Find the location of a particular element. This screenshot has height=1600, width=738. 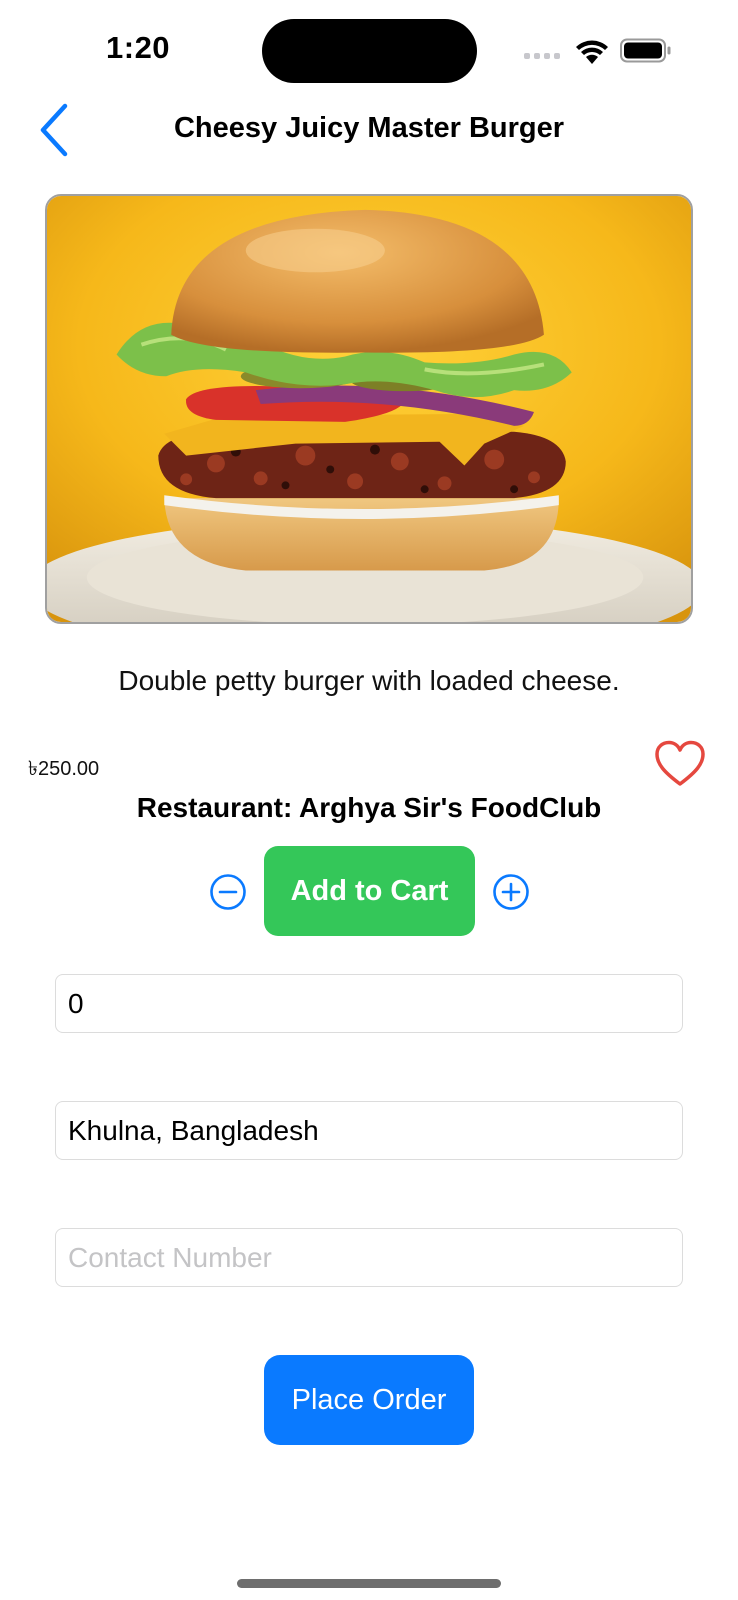

heart-icon is located at coordinates (680, 763).